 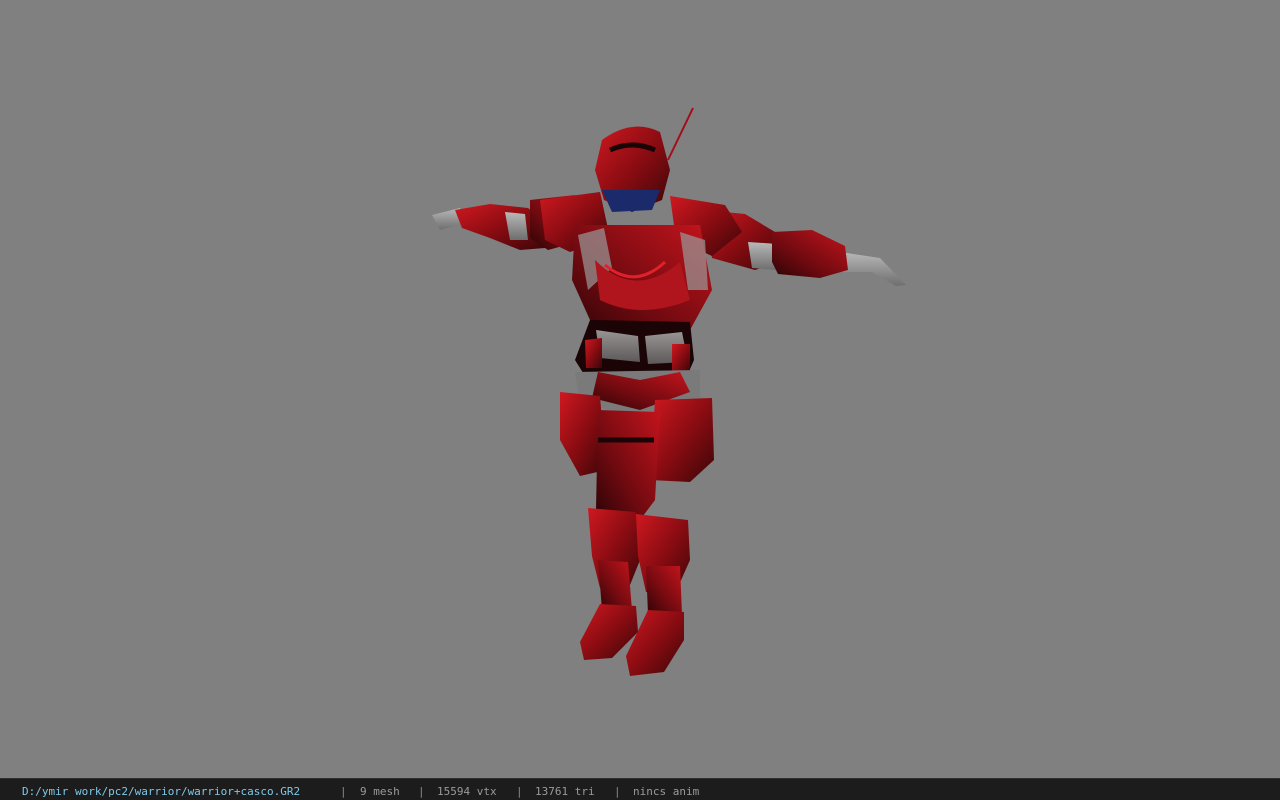 I want to click on left-shin, so click(x=615, y=585).